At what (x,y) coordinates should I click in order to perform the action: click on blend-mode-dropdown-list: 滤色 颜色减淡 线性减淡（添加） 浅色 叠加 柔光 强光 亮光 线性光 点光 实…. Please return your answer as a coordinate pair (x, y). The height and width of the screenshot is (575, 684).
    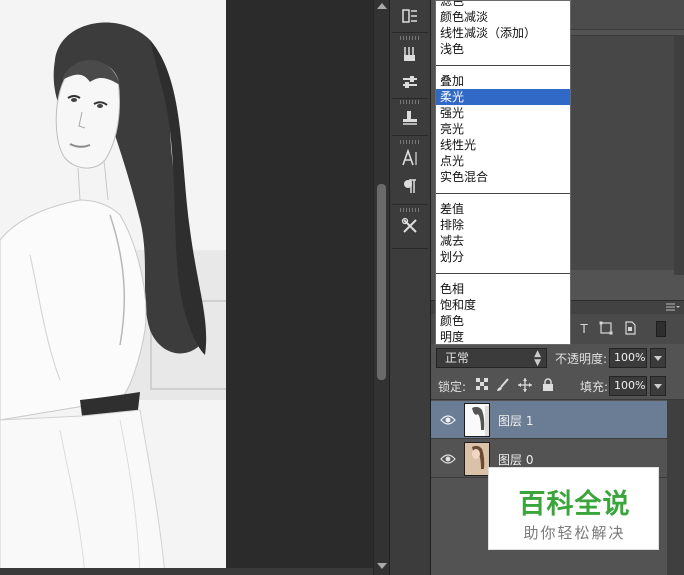
    Looking at the image, I should click on (503, 172).